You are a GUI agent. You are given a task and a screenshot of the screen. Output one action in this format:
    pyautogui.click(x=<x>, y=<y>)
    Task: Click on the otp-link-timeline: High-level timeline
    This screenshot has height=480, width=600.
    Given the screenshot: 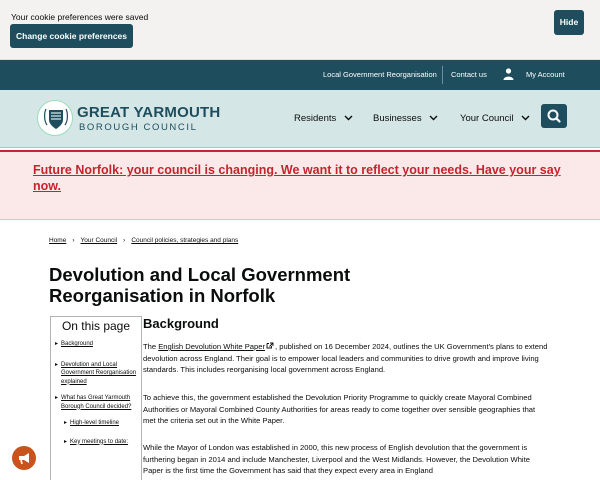 What is the action you would take?
    pyautogui.click(x=94, y=423)
    